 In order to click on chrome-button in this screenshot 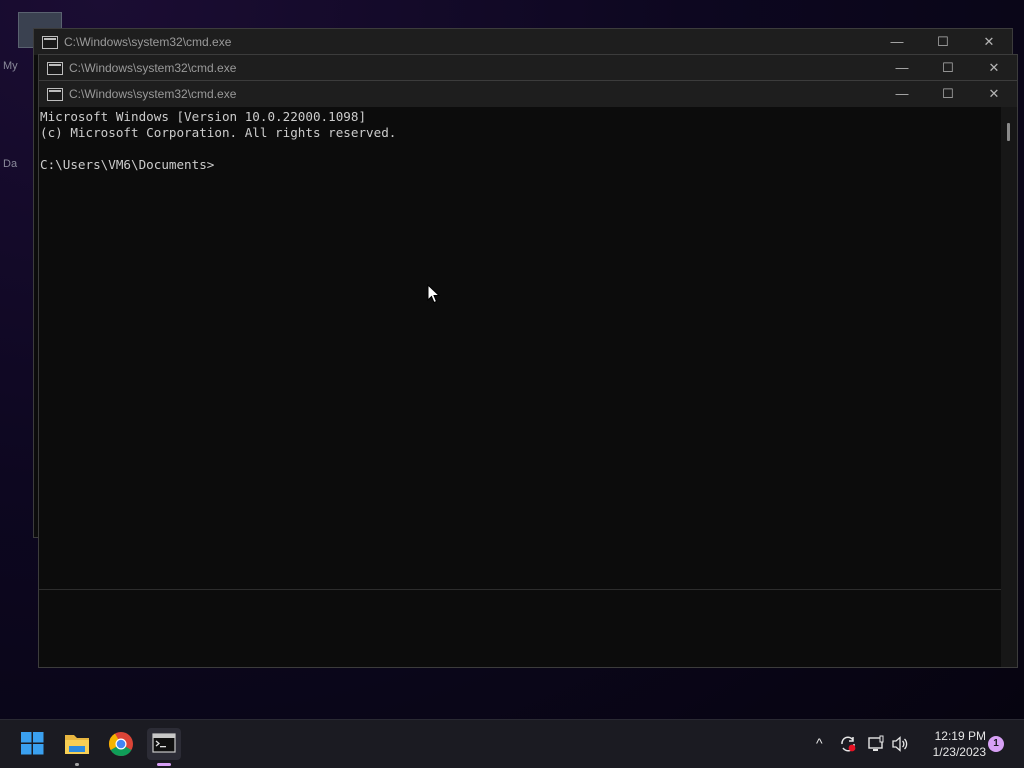, I will do `click(121, 744)`.